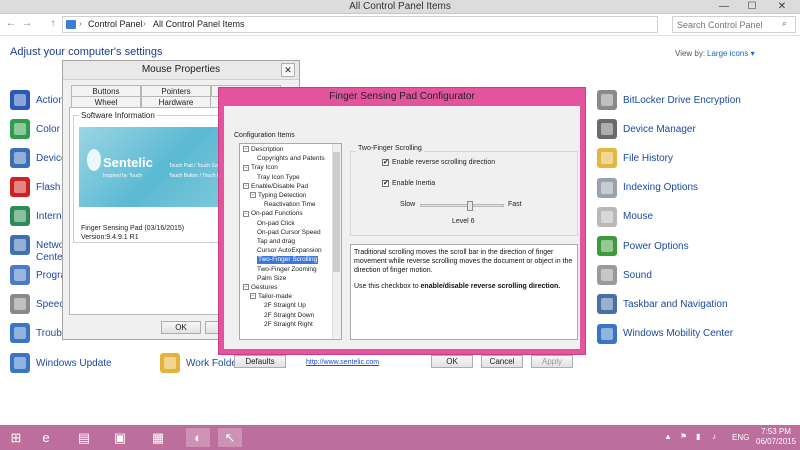  I want to click on cp-item-left: Device, so click(38, 158).